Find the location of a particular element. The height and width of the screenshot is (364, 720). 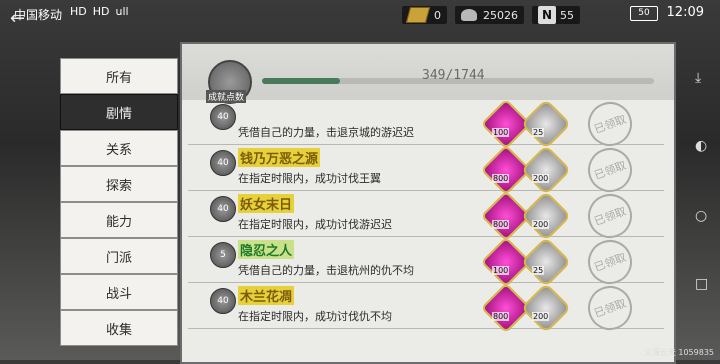

silver-ingot-icon is located at coordinates (469, 15).